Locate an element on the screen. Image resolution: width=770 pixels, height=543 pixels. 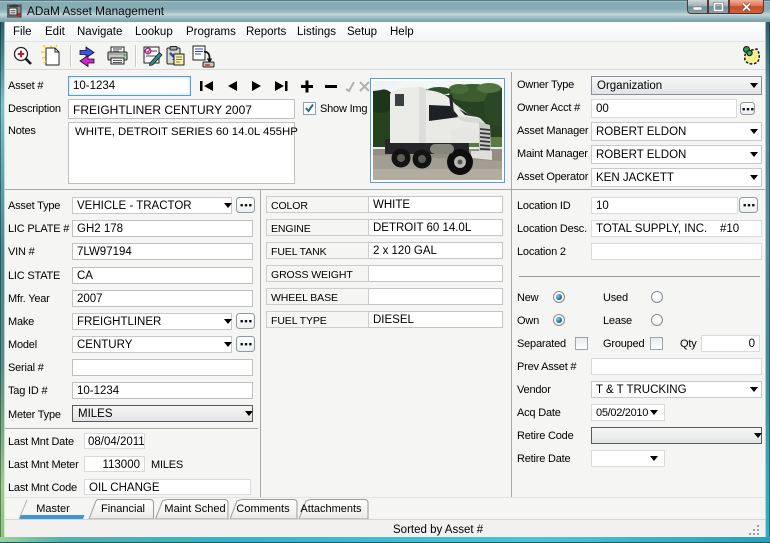
svg-text: Maint Sched is located at coordinates (194, 509).